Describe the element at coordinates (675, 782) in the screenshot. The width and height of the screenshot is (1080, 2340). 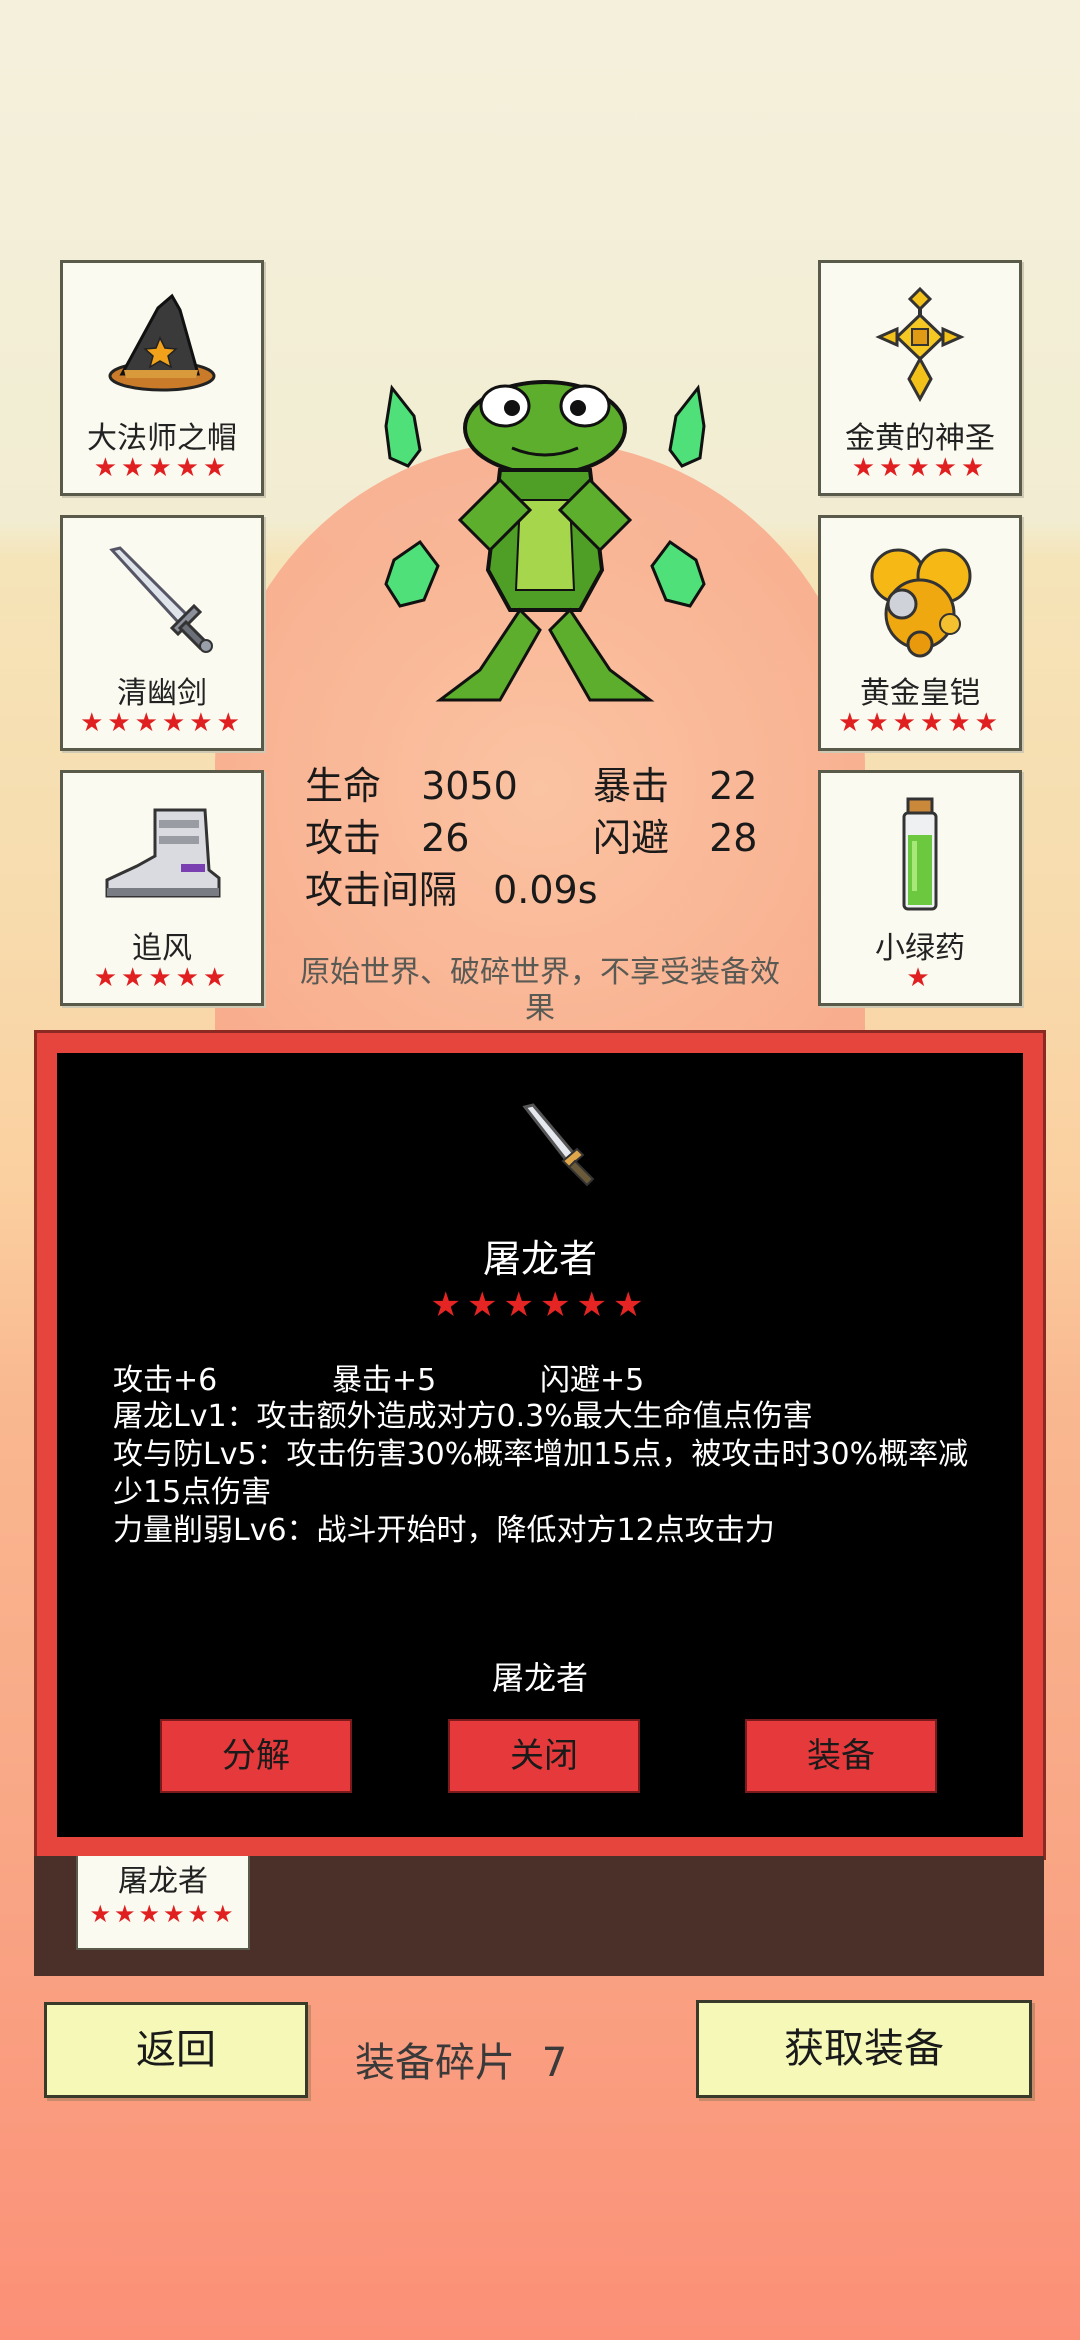
I see `crit-stat: 暴击 22` at that location.